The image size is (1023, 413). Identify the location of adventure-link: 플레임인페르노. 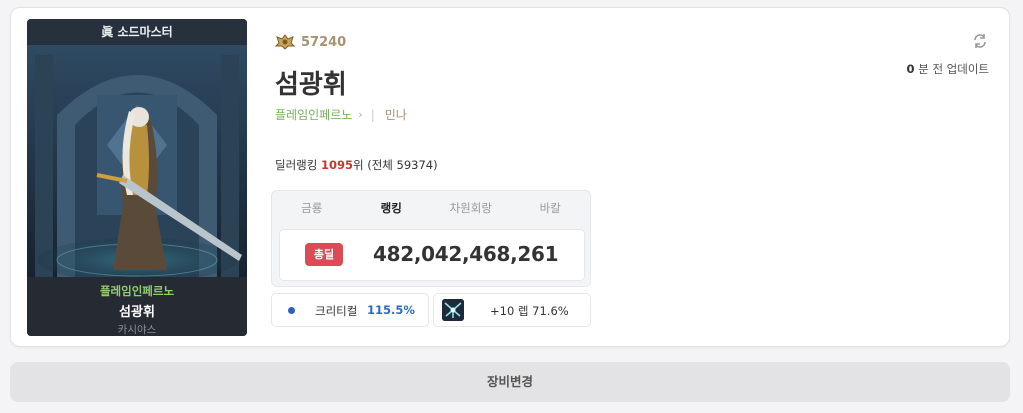
(313, 114).